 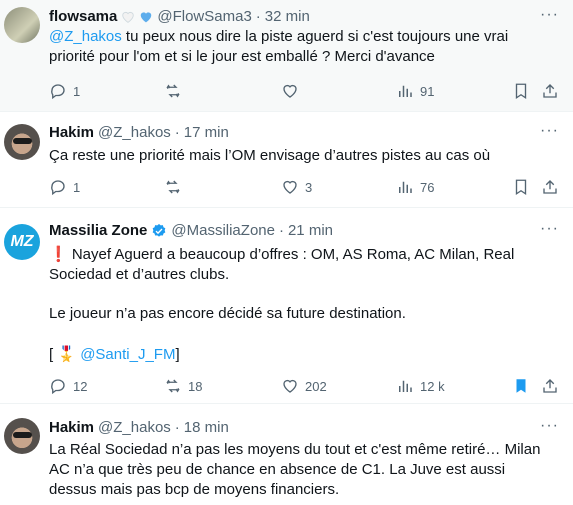 I want to click on tweet-time: 32 min, so click(x=287, y=16).